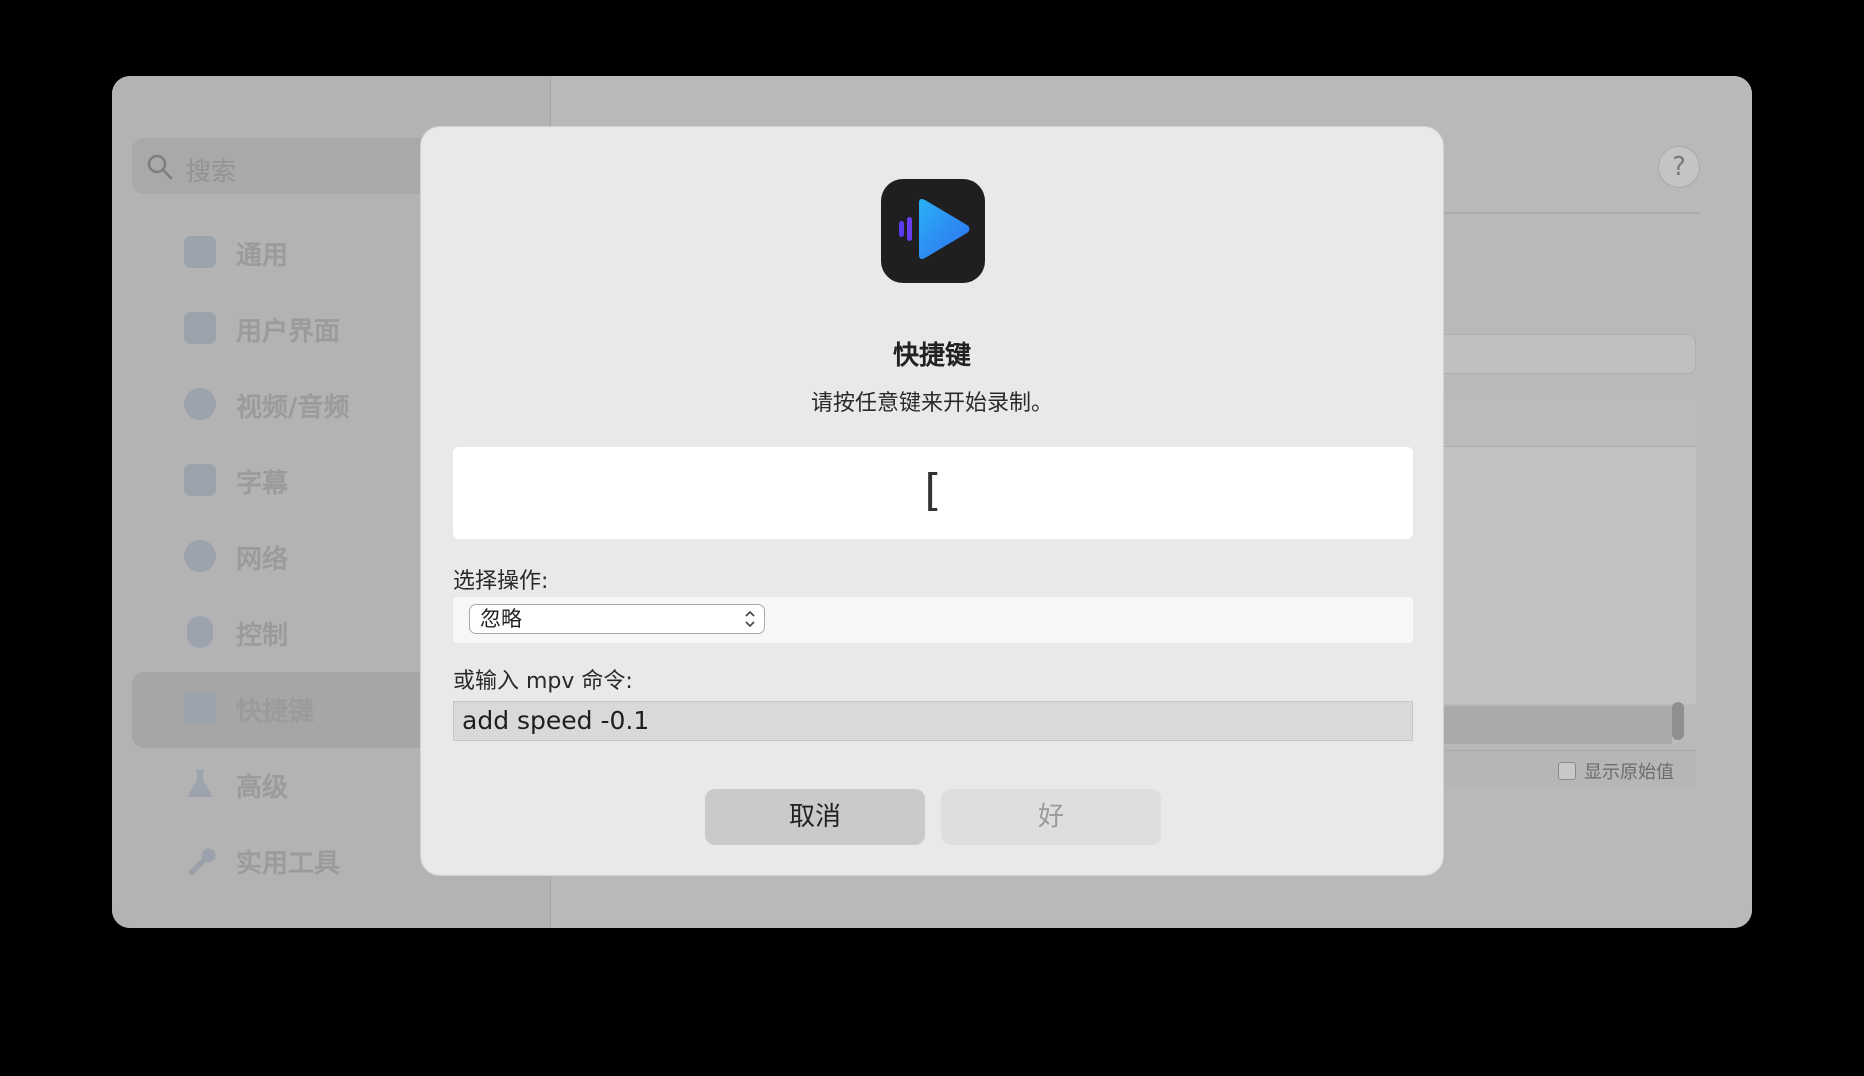 This screenshot has width=1864, height=1076. What do you see at coordinates (933, 231) in the screenshot?
I see `app-icon` at bounding box center [933, 231].